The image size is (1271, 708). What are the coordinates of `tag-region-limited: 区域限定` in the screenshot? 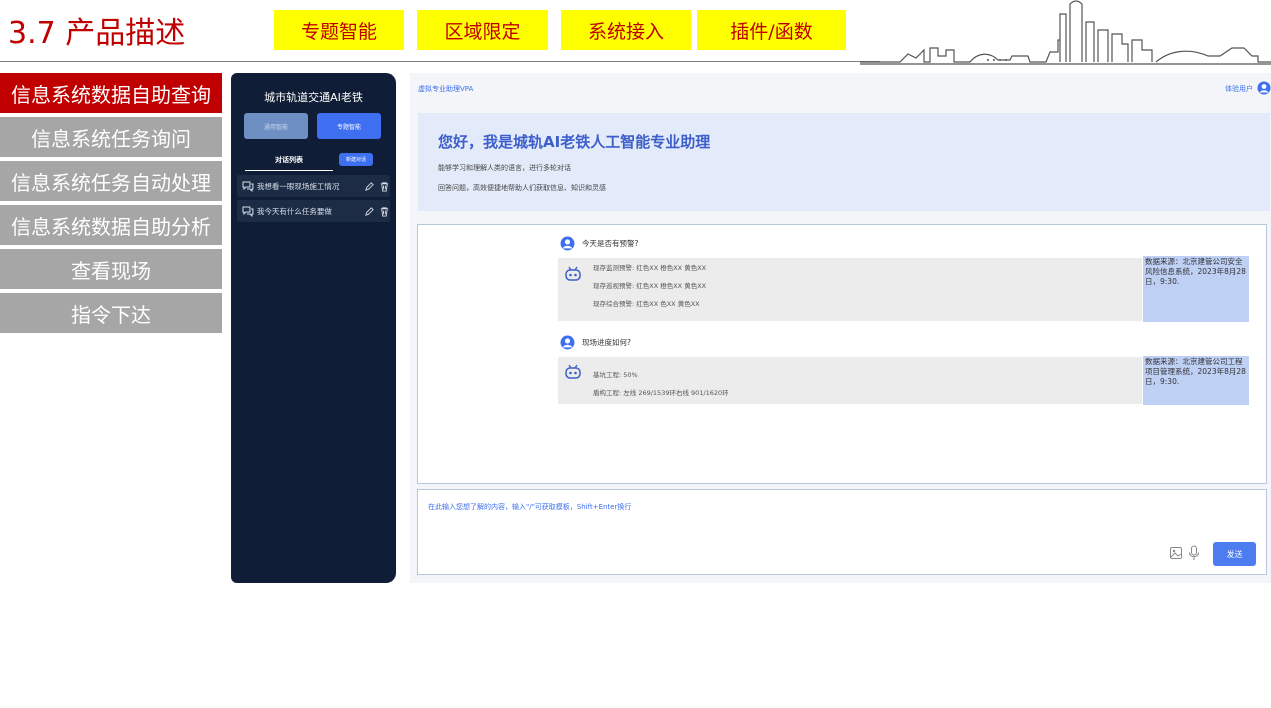 It's located at (482, 30).